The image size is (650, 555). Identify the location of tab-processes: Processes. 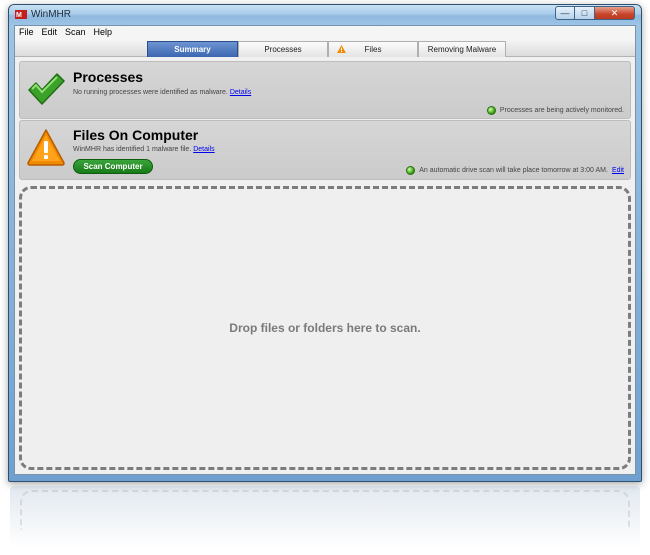
(283, 49).